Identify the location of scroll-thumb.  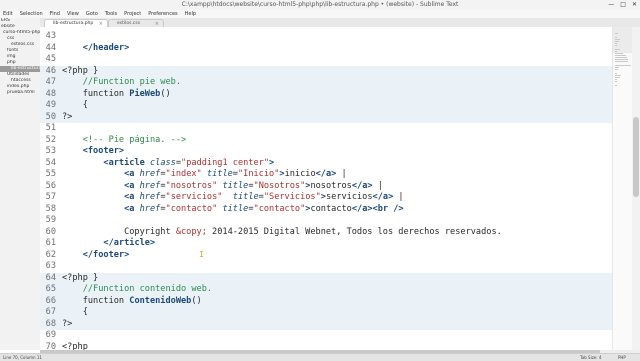
(636, 157).